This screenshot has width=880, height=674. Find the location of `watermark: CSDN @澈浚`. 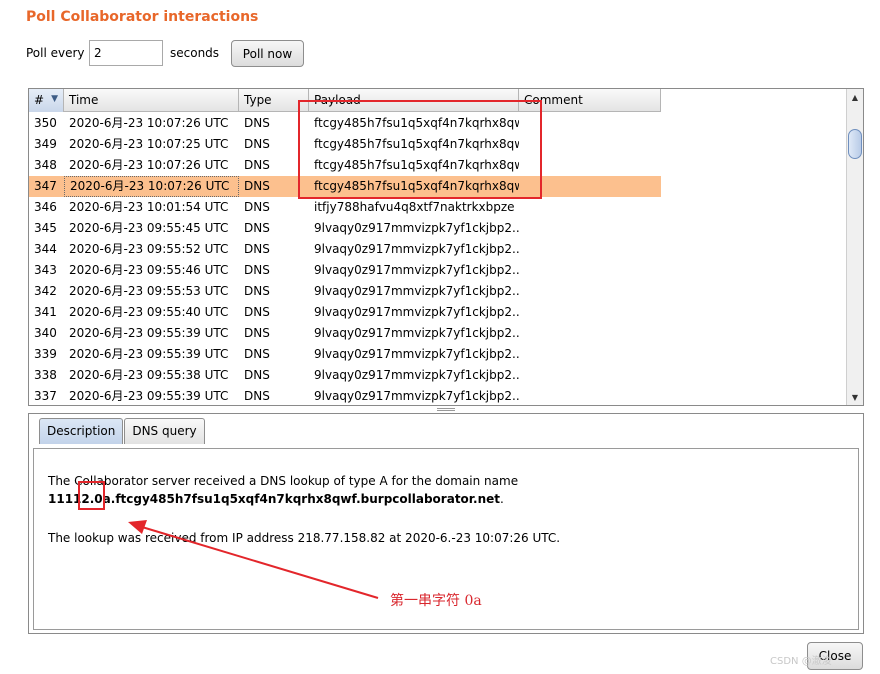

watermark: CSDN @澈浚 is located at coordinates (801, 661).